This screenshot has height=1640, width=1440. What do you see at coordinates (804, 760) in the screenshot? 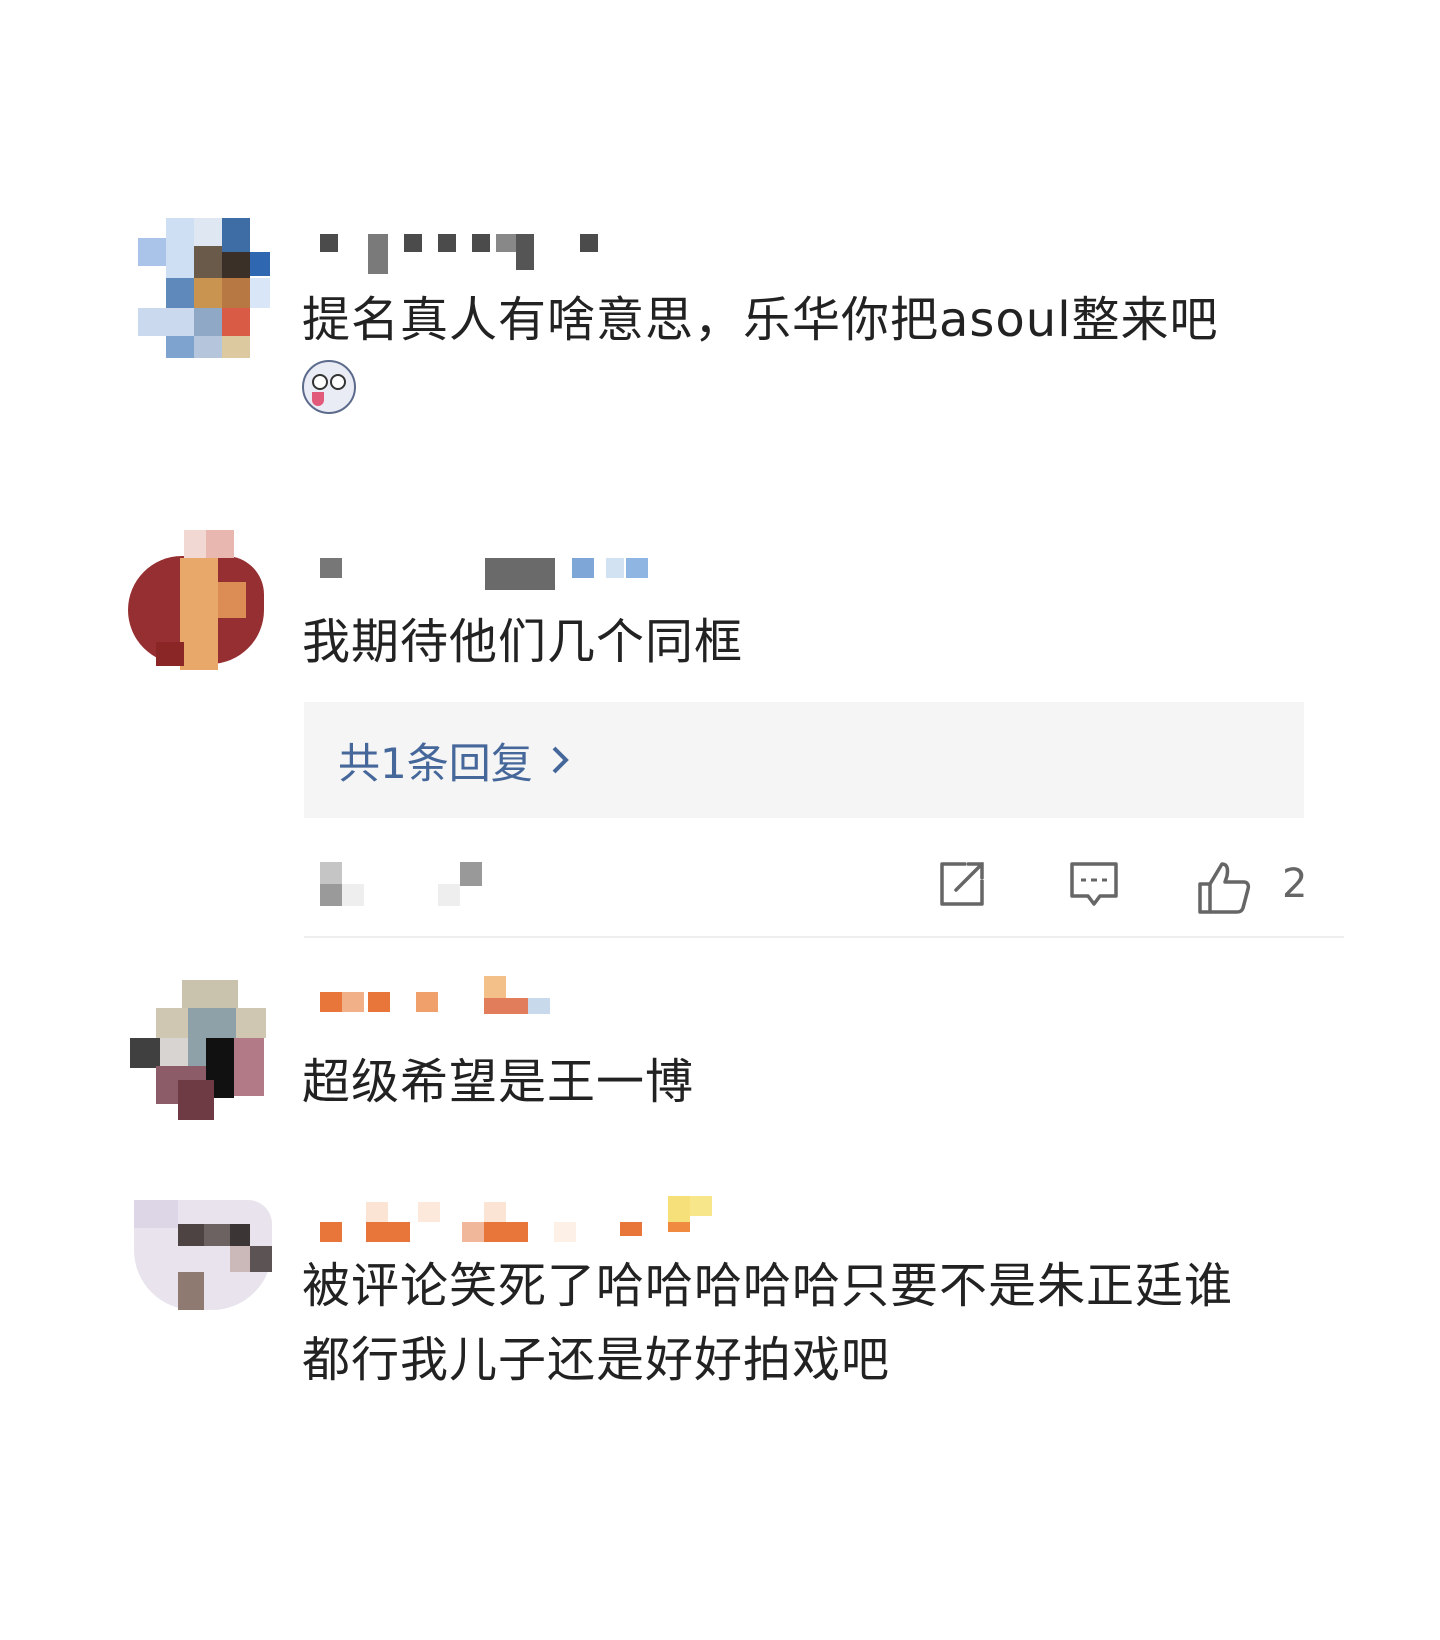
I see `replies-box: 共1条回复` at bounding box center [804, 760].